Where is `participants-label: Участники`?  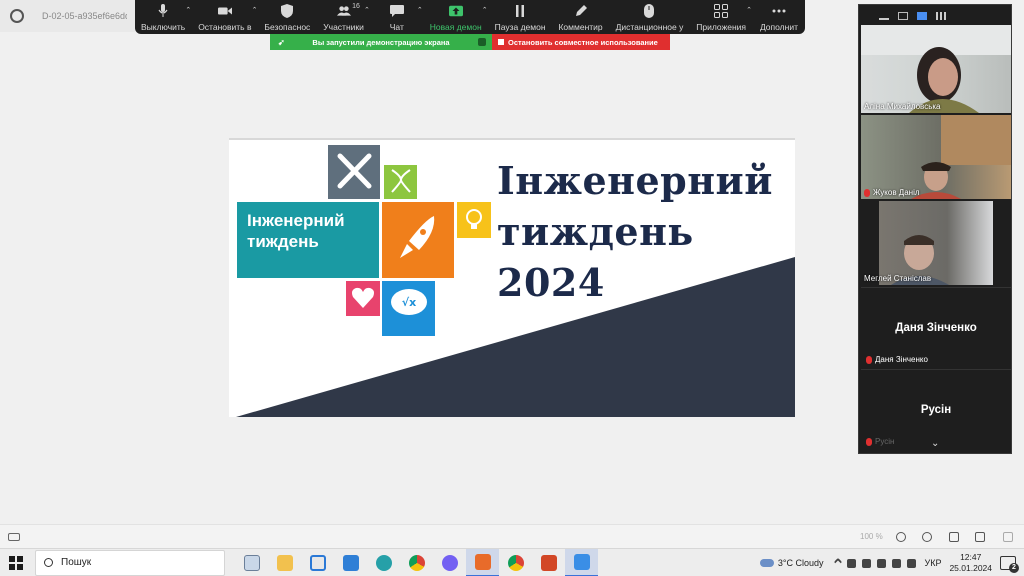
participants-label: Участники is located at coordinates (343, 27).